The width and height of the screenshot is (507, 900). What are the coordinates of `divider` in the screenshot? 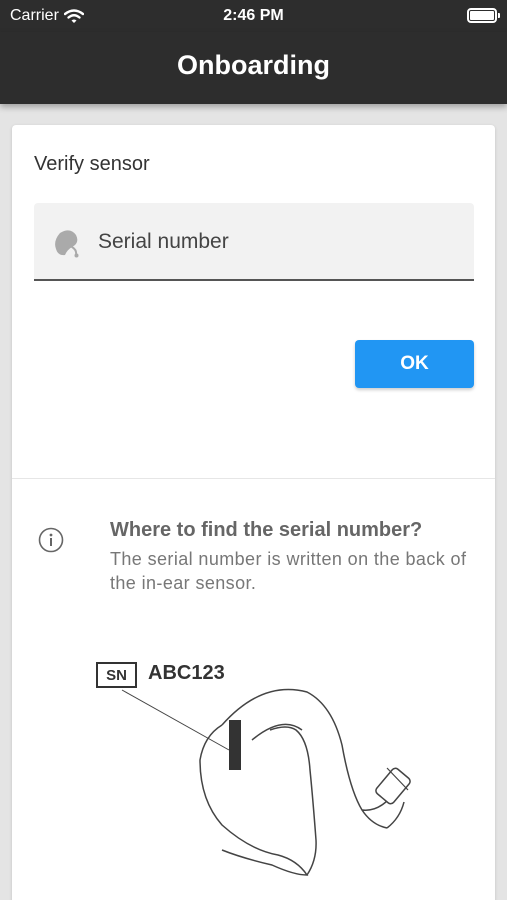 It's located at (253, 478).